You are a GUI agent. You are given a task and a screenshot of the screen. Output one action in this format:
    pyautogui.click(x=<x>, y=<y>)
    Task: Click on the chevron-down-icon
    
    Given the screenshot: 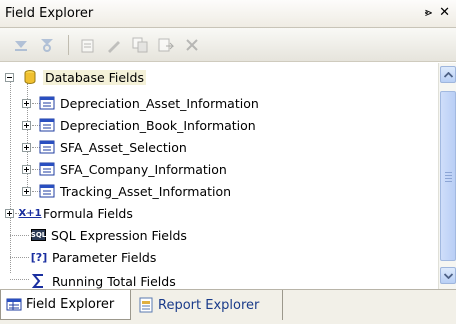 What is the action you would take?
    pyautogui.click(x=448, y=275)
    